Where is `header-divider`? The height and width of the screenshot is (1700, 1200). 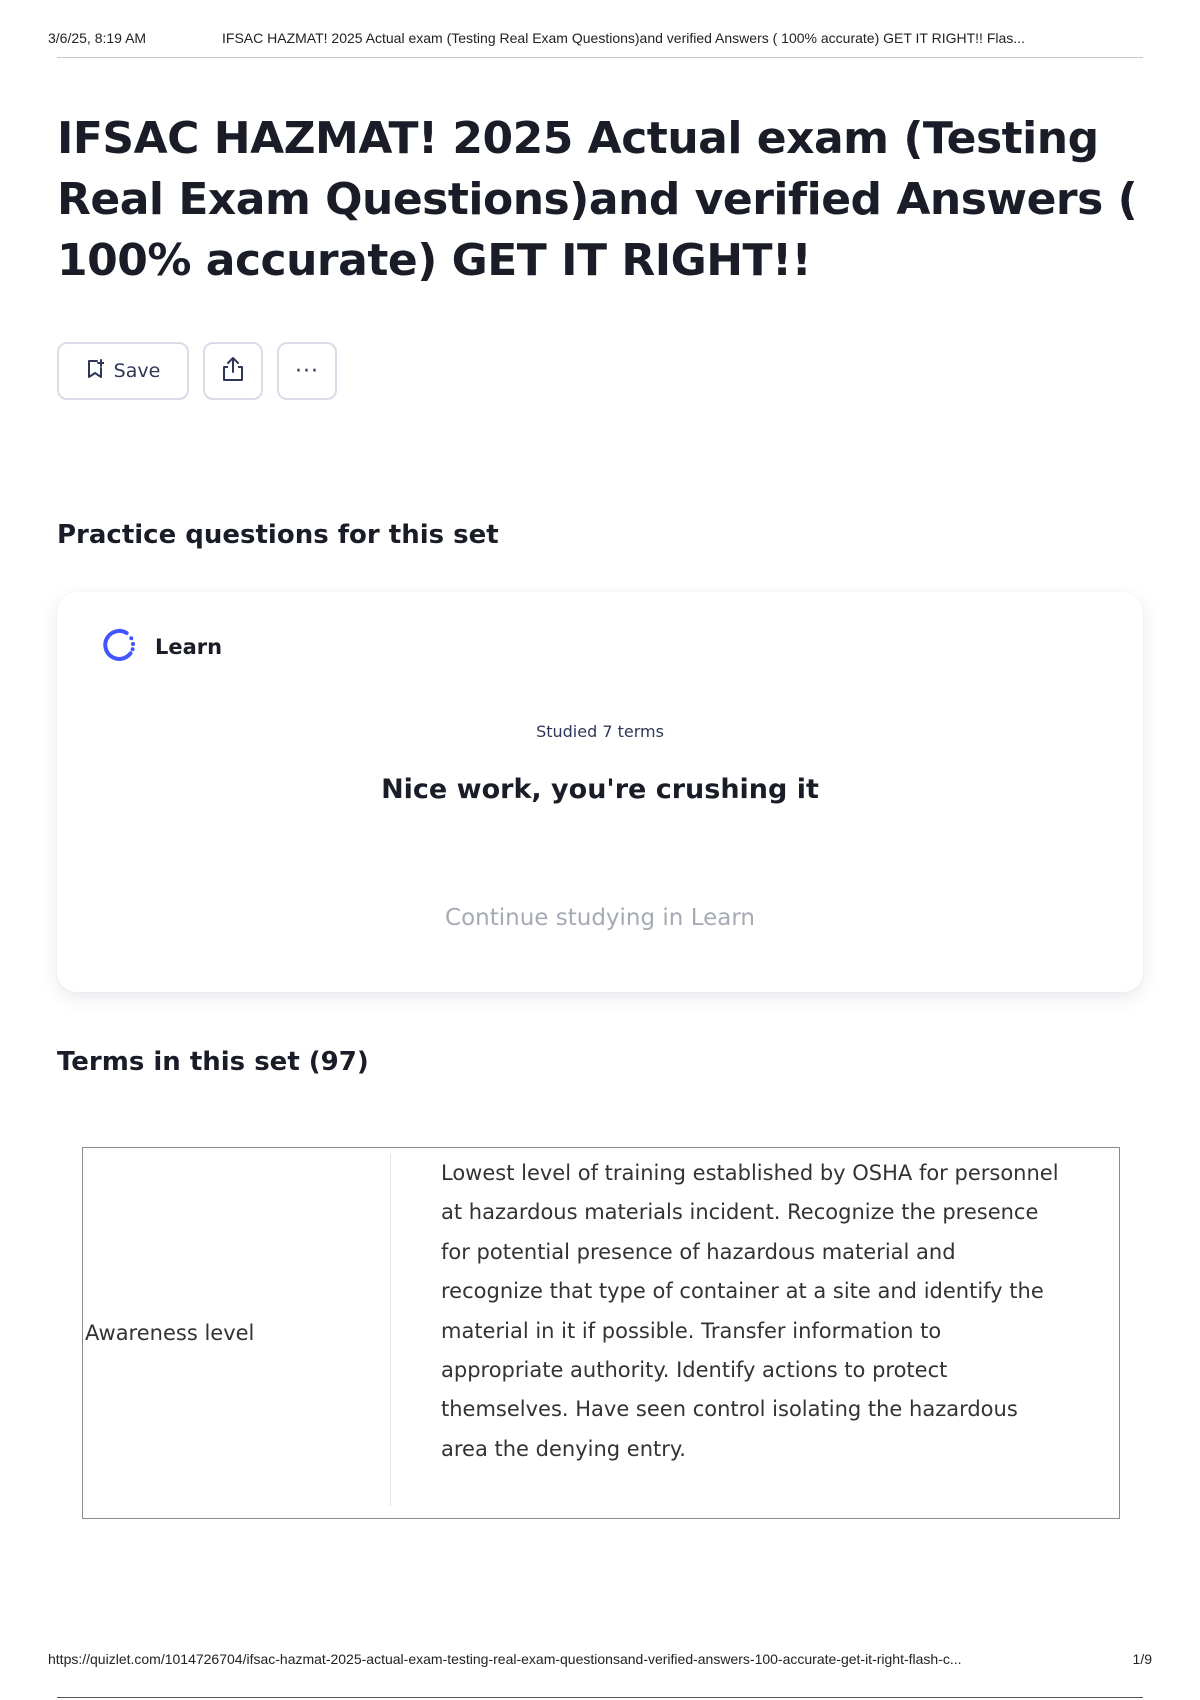 header-divider is located at coordinates (600, 57).